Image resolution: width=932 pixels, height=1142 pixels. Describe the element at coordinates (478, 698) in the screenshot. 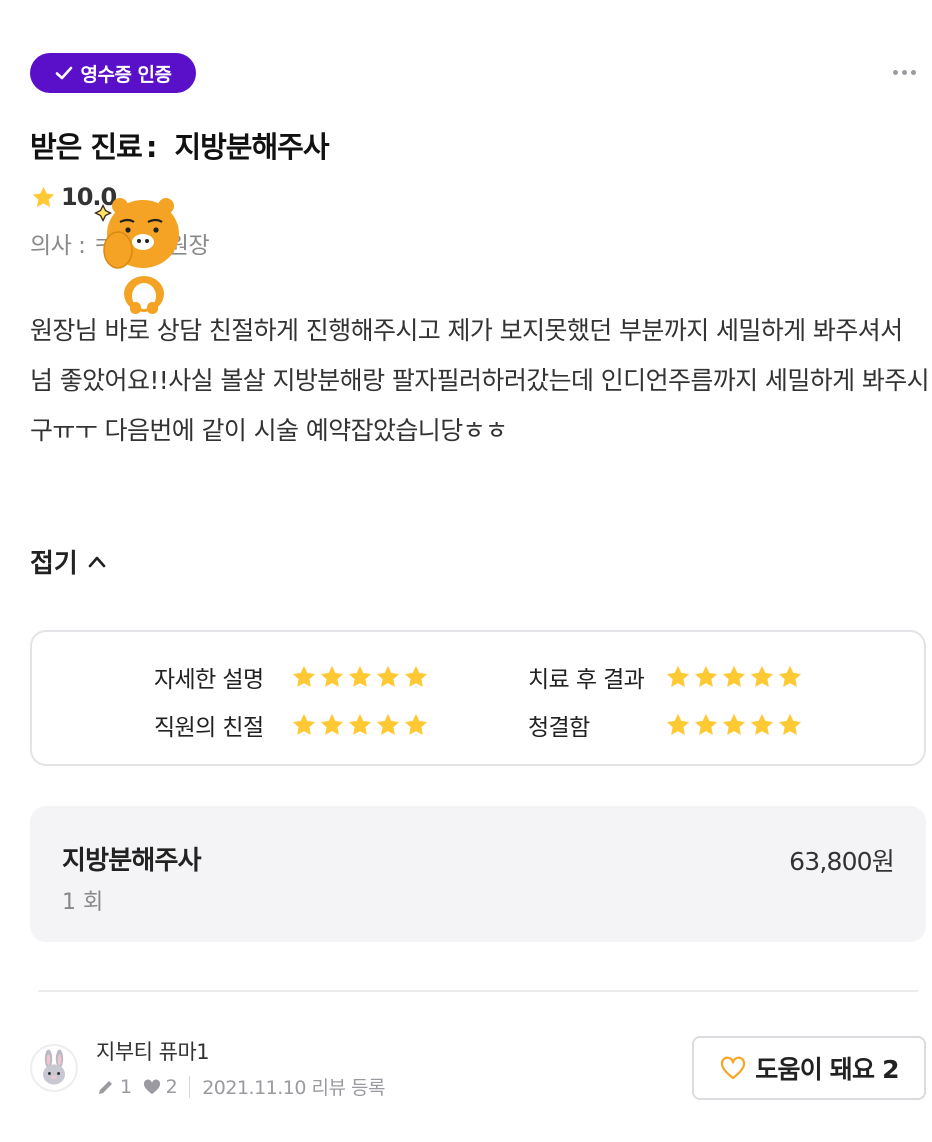

I see `detailed-scores-panel: 자세한 설명 치료 후 결과 직원의 친절 청결함` at that location.